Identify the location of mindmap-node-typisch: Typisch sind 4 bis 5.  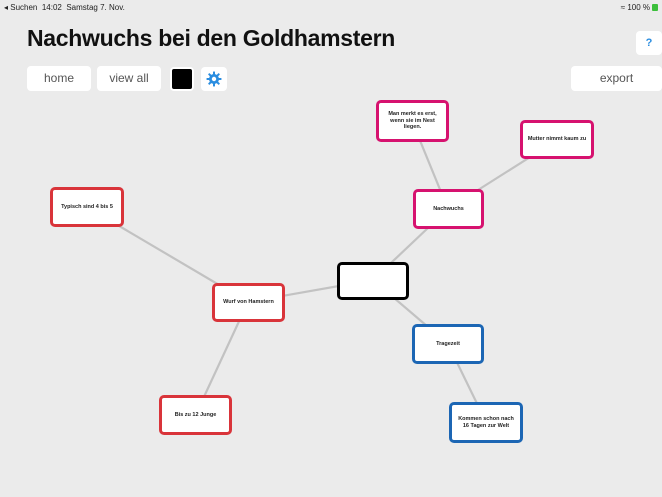
(87, 207).